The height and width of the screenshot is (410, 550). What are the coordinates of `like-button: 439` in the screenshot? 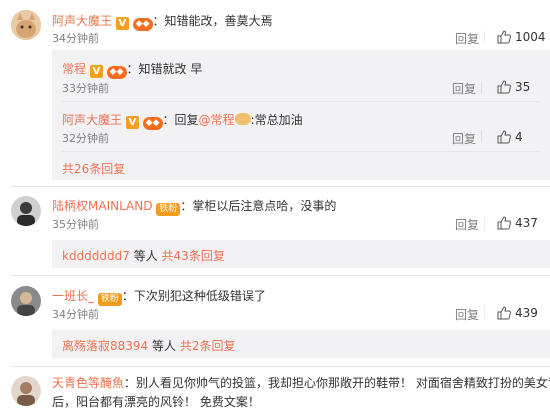 It's located at (517, 313).